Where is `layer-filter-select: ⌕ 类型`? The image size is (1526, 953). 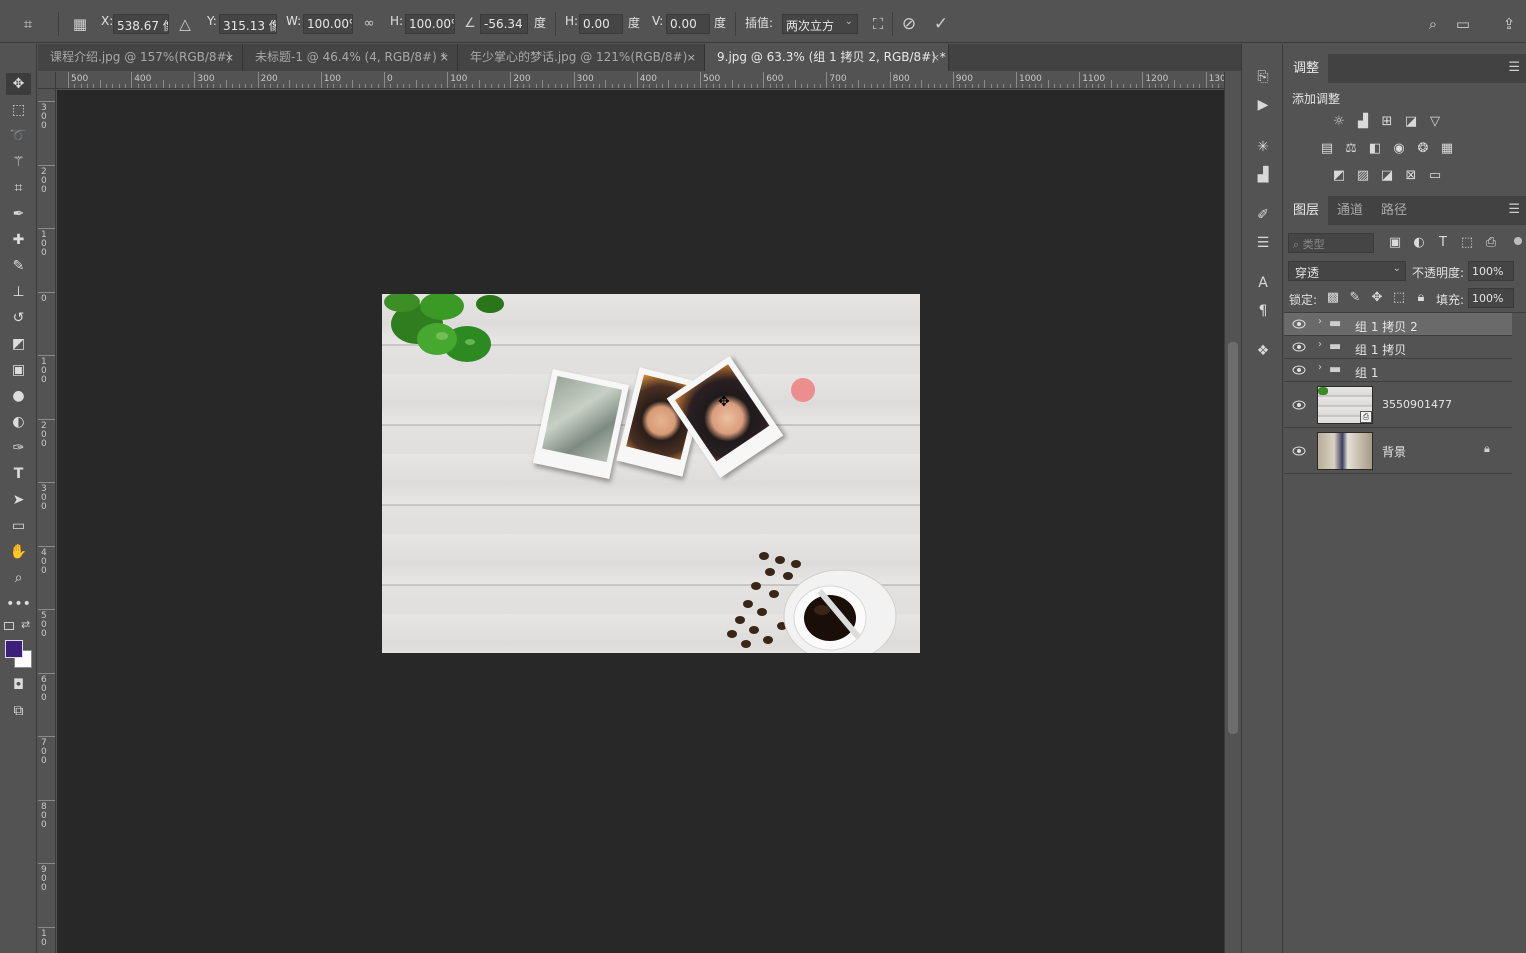
layer-filter-select: ⌕ 类型 is located at coordinates (1331, 243).